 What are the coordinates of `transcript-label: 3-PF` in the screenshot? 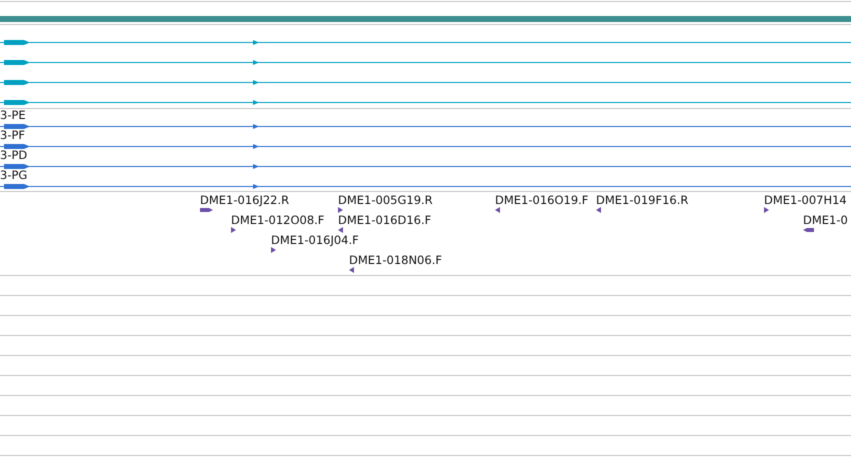 It's located at (13, 135).